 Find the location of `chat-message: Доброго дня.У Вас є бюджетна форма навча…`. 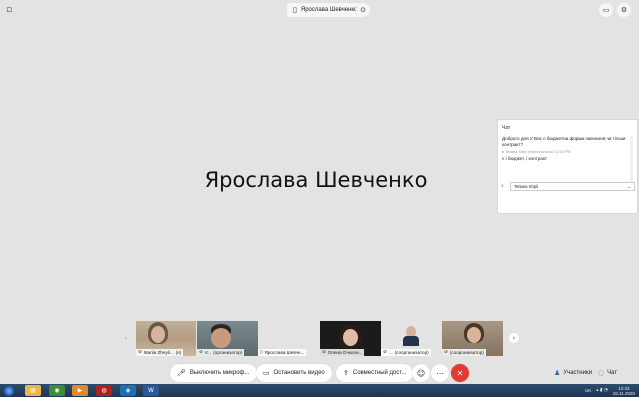

chat-message: Доброго дня.У Вас є бюджетна форма навча… is located at coordinates (564, 141).